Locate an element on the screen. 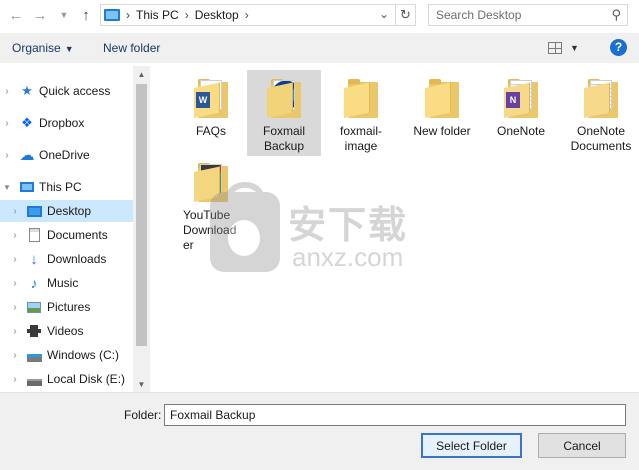 This screenshot has width=639, height=470. scroll-up-arrow-icon: ▲ is located at coordinates (141, 75).